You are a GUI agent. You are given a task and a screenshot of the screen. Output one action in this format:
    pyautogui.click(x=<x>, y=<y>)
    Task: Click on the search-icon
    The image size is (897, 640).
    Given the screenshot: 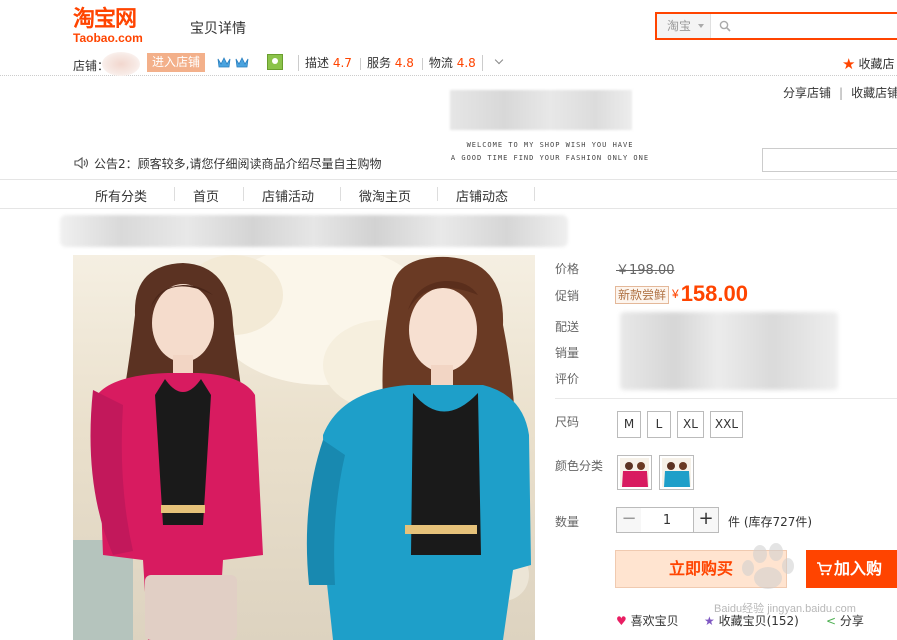 What is the action you would take?
    pyautogui.click(x=725, y=26)
    